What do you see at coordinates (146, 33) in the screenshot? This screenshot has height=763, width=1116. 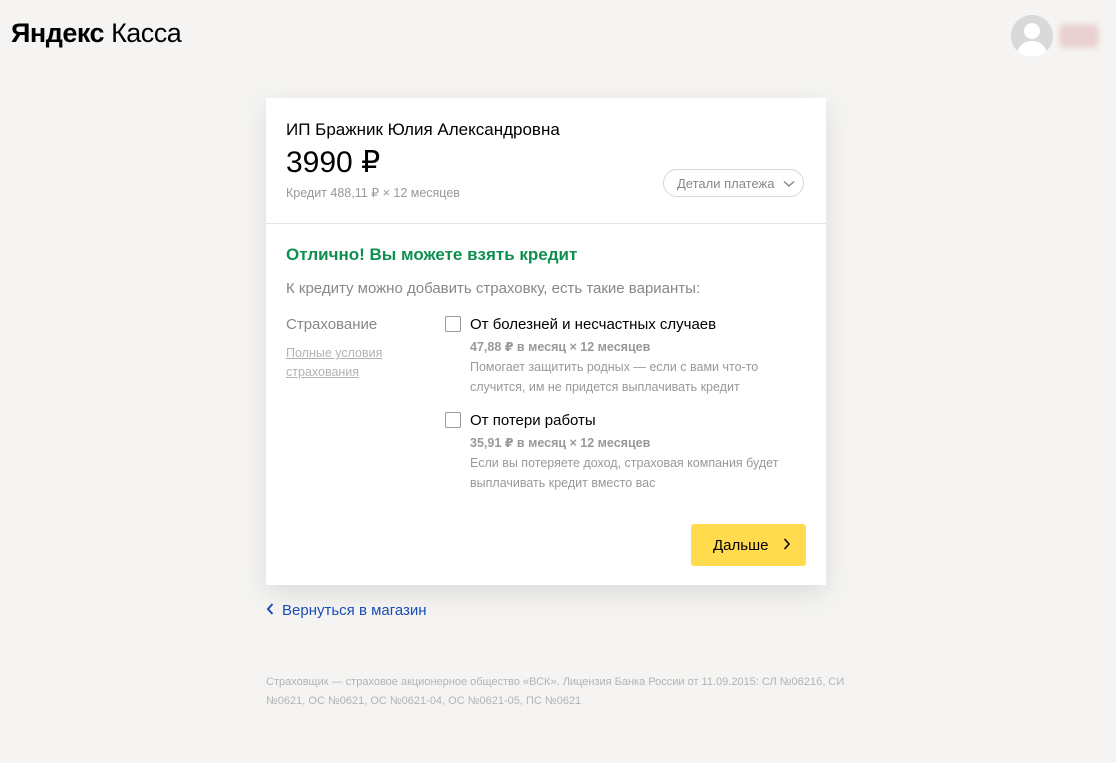 I see `logo-product: Касса` at bounding box center [146, 33].